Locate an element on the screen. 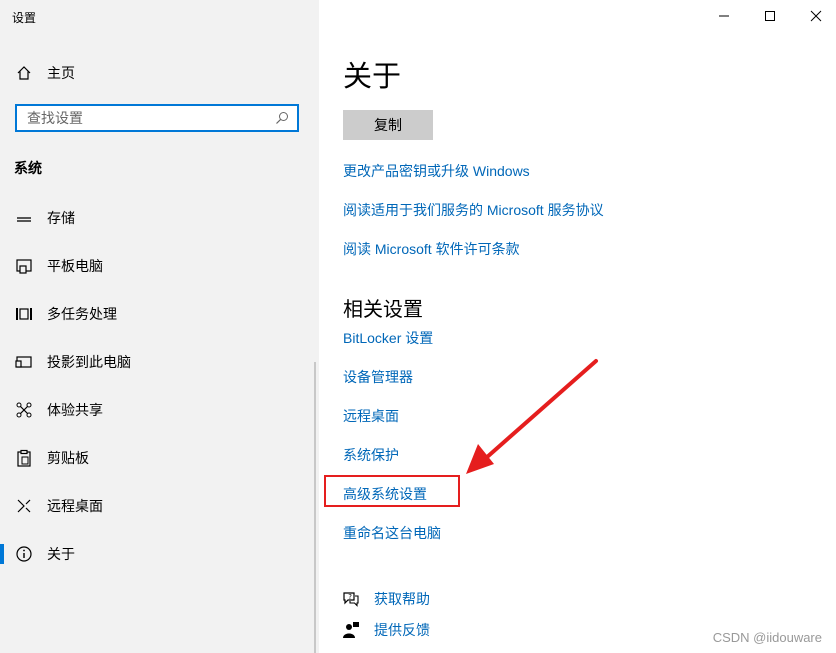  annotation-arrow is located at coordinates (532, 416).